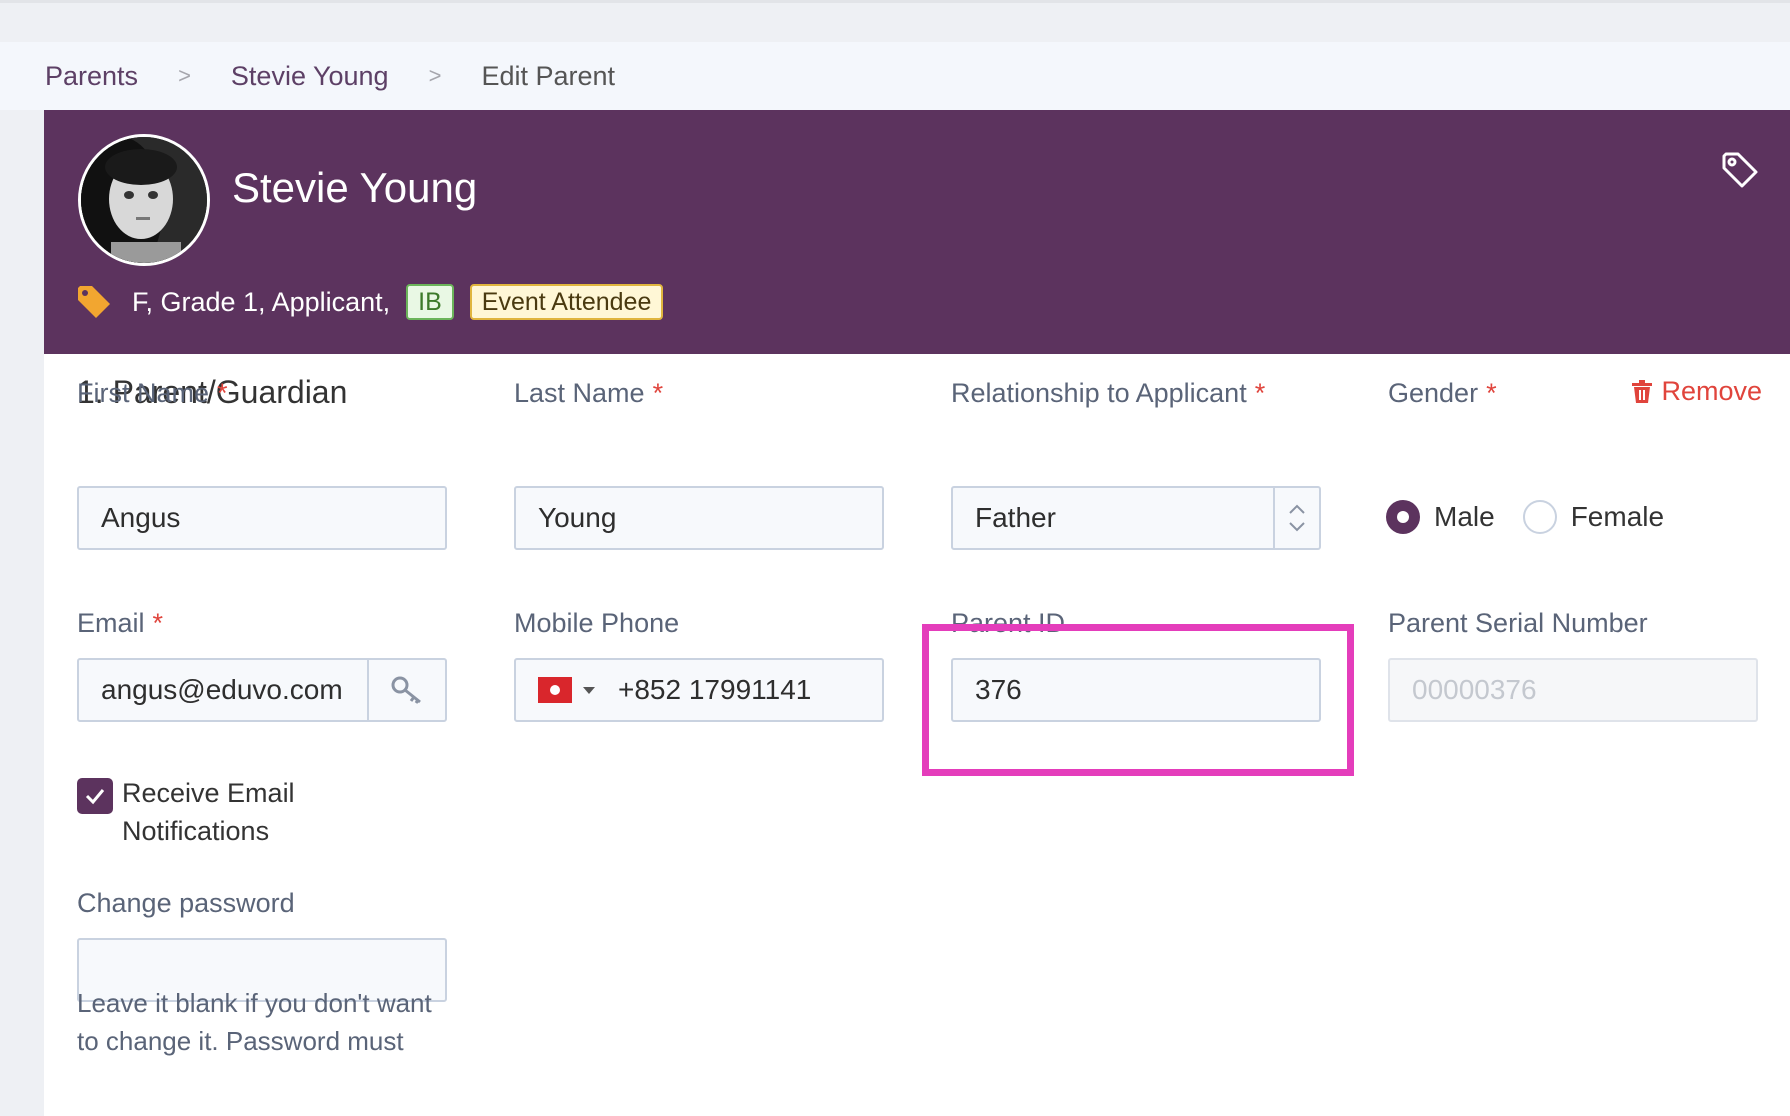 The height and width of the screenshot is (1116, 1790). What do you see at coordinates (579, 393) in the screenshot?
I see `last-name-label-text: Last Name` at bounding box center [579, 393].